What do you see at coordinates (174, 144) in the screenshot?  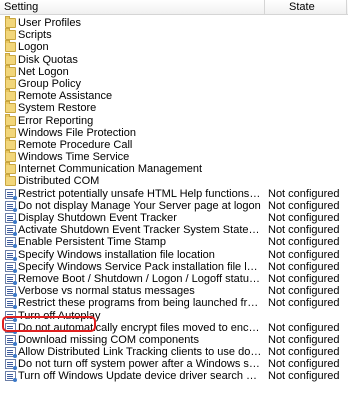 I see `folder-row: Remote Procedure Call` at bounding box center [174, 144].